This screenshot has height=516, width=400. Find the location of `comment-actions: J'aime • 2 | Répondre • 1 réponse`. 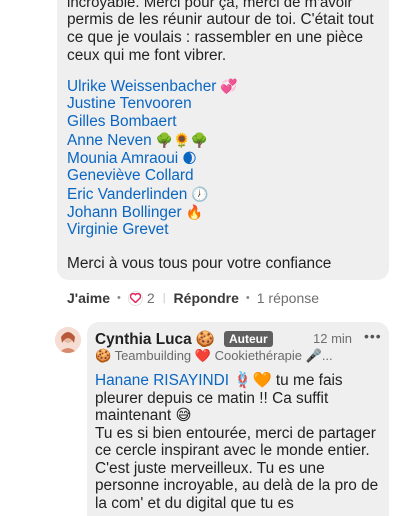

comment-actions: J'aime • 2 | Répondre • 1 réponse is located at coordinates (193, 298).